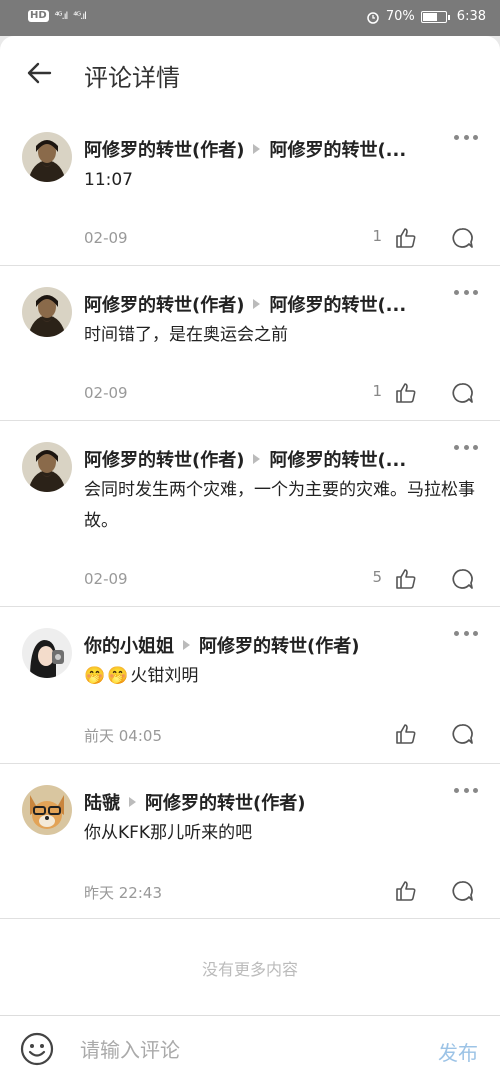  I want to click on comment-item: 阿修罗的转世(作者) 阿修罗的转世(... 时间错了，是在奥运会之前 02-09 1, so click(250, 343).